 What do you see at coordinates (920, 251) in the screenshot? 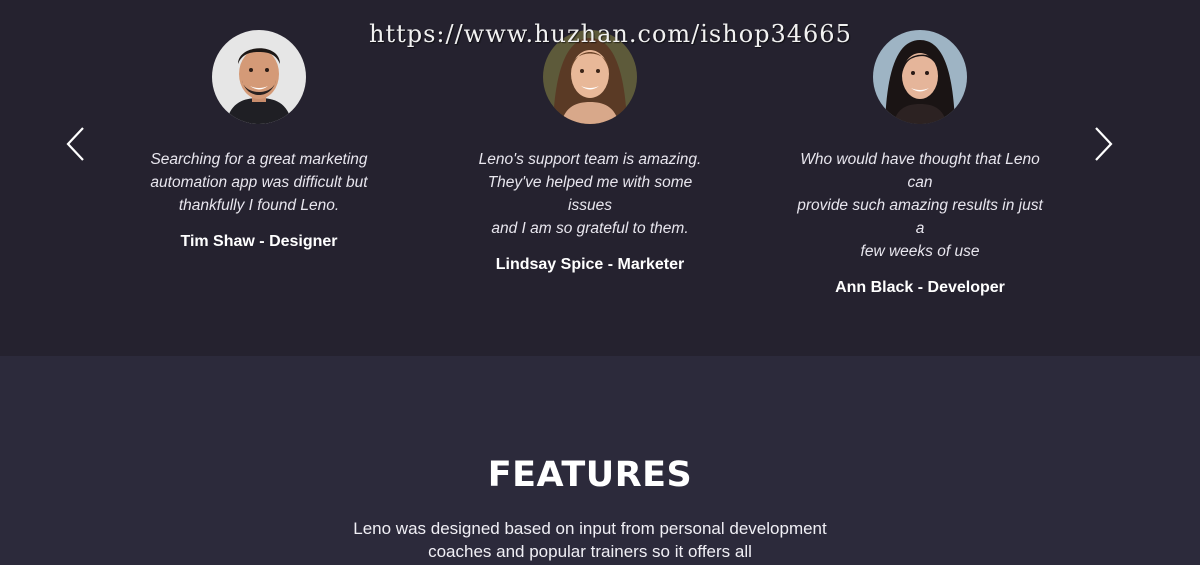
I see `quote-line: few weeks of use` at bounding box center [920, 251].